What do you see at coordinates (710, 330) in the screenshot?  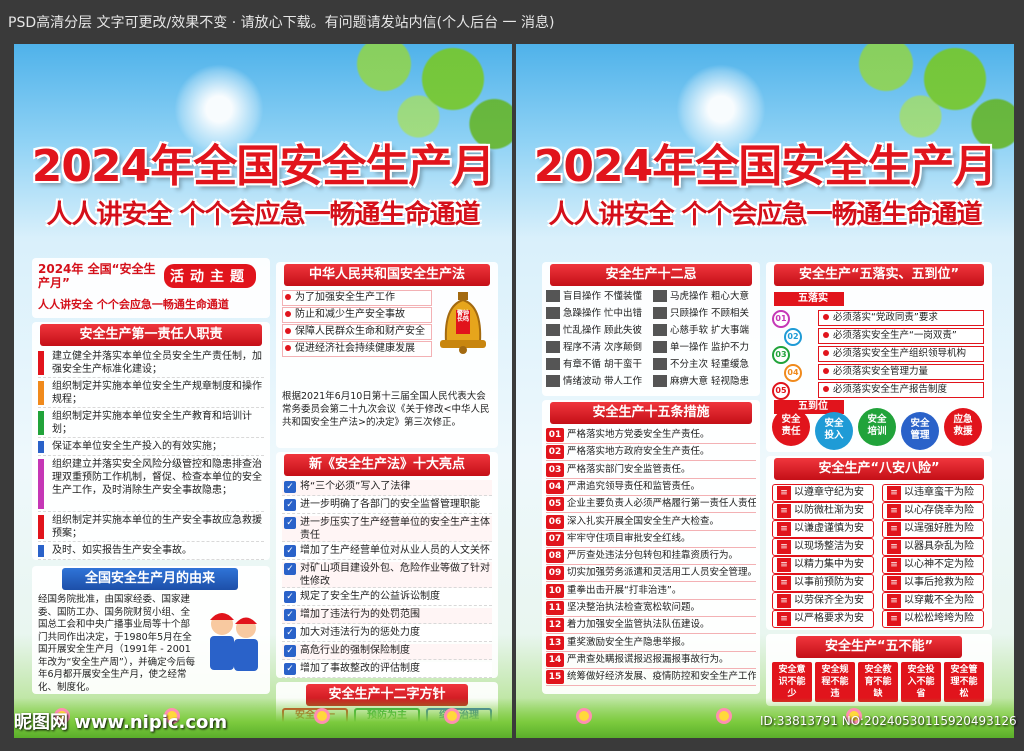 I see `taboo-text: 心慈手软 扩大事端` at bounding box center [710, 330].